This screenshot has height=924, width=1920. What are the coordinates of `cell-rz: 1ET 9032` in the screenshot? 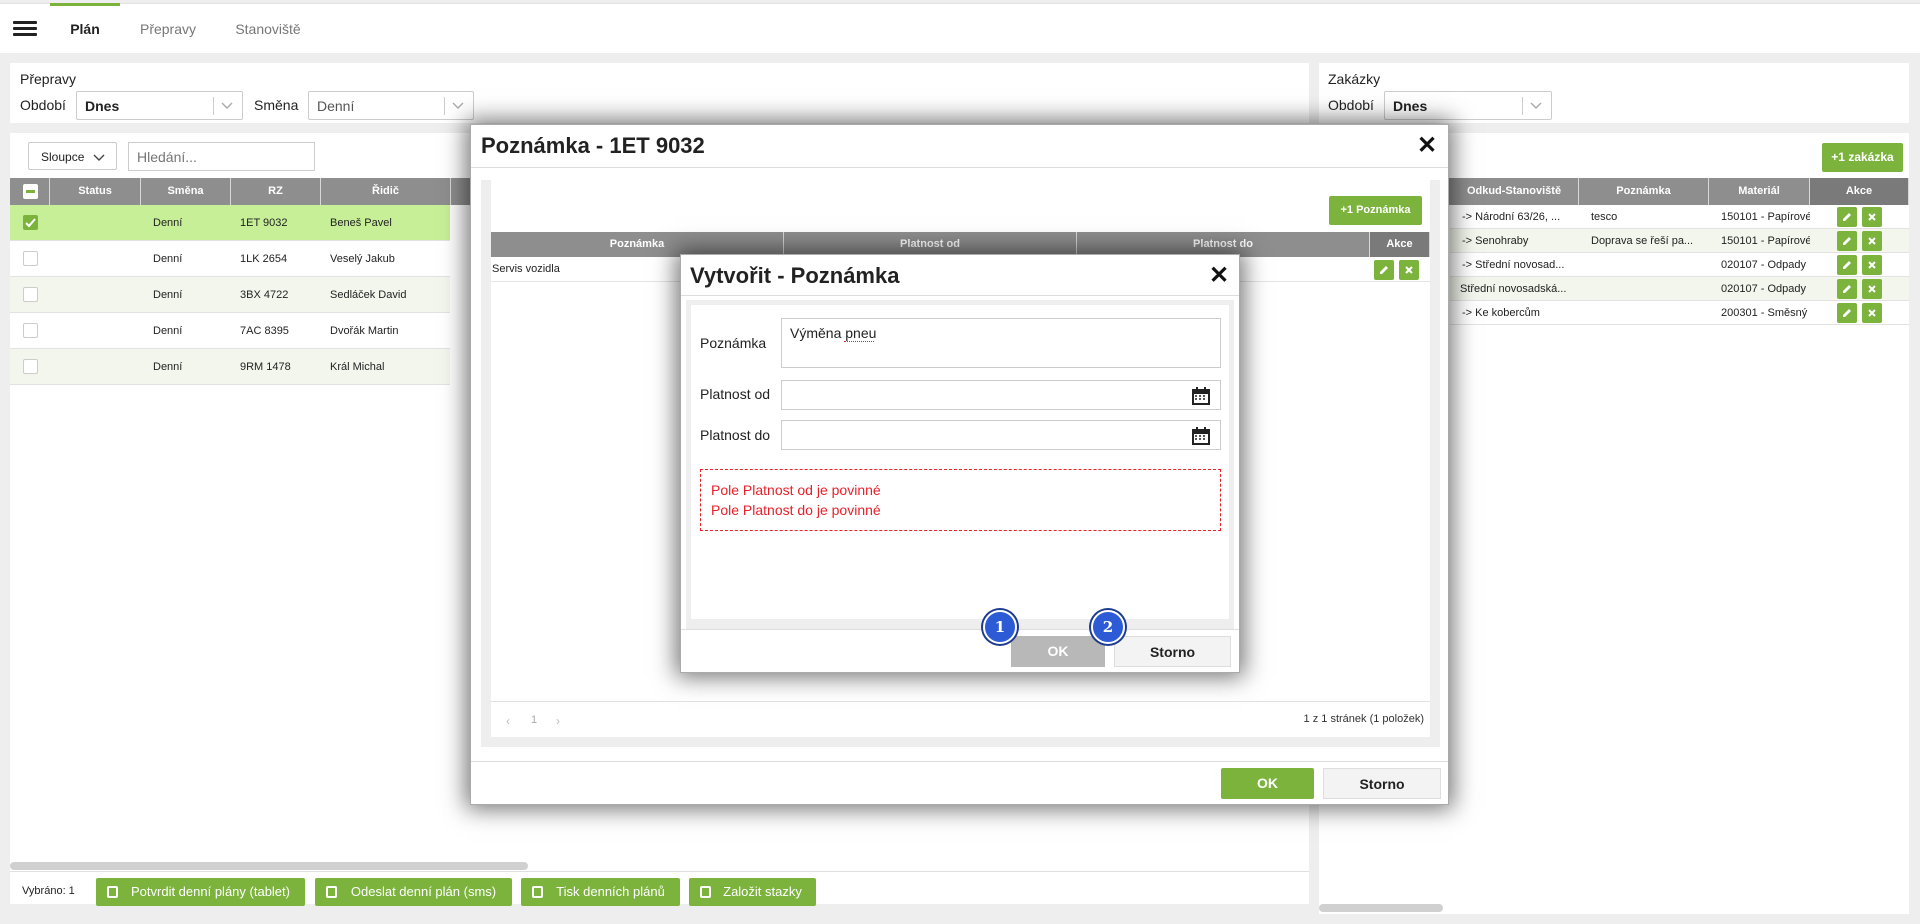 It's located at (264, 223).